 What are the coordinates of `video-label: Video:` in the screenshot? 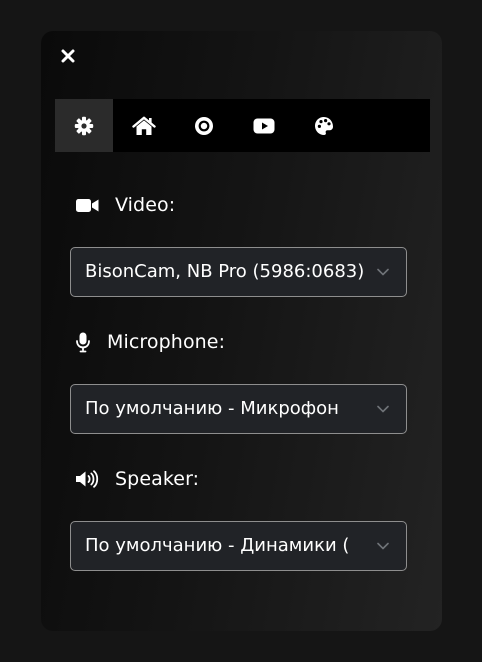 It's located at (125, 205).